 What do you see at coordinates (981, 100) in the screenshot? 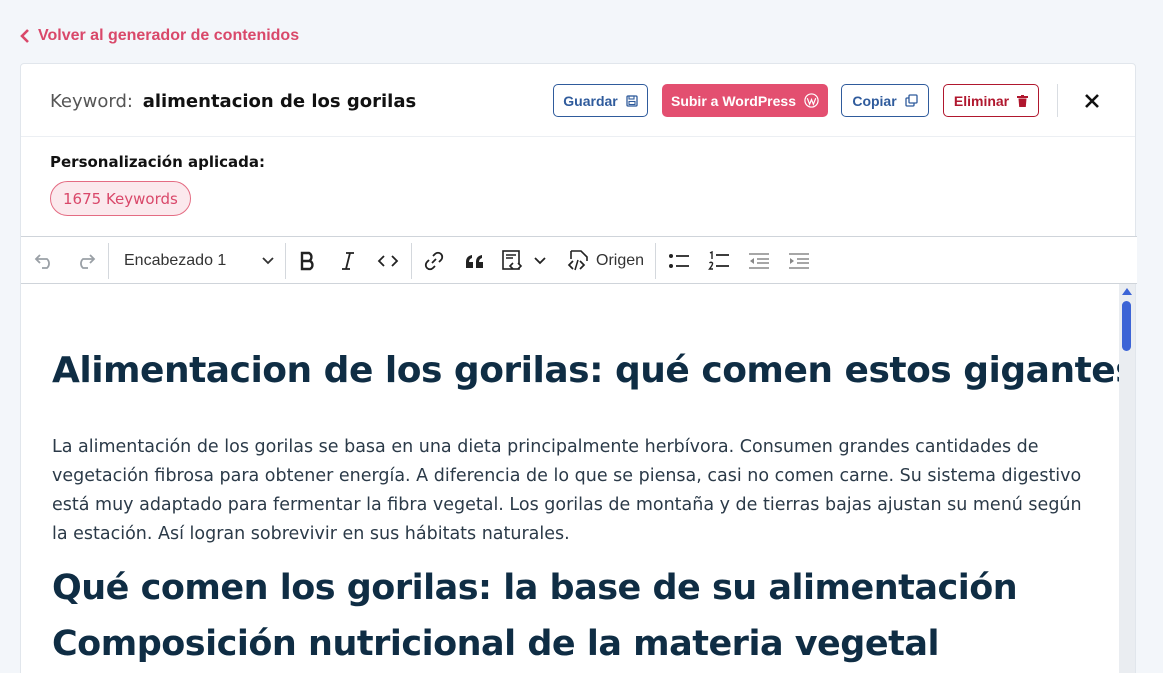
I see `delete-button-label: Eliminar` at bounding box center [981, 100].